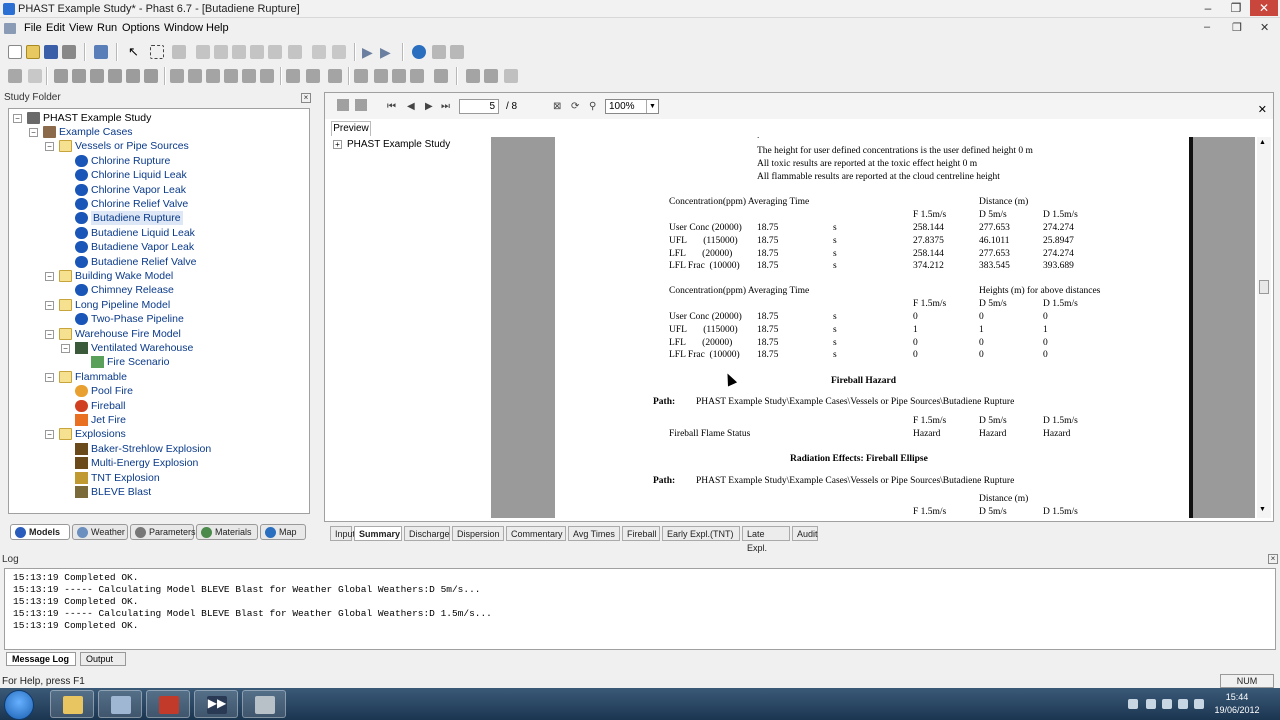  I want to click on tray-icon, so click(1151, 704).